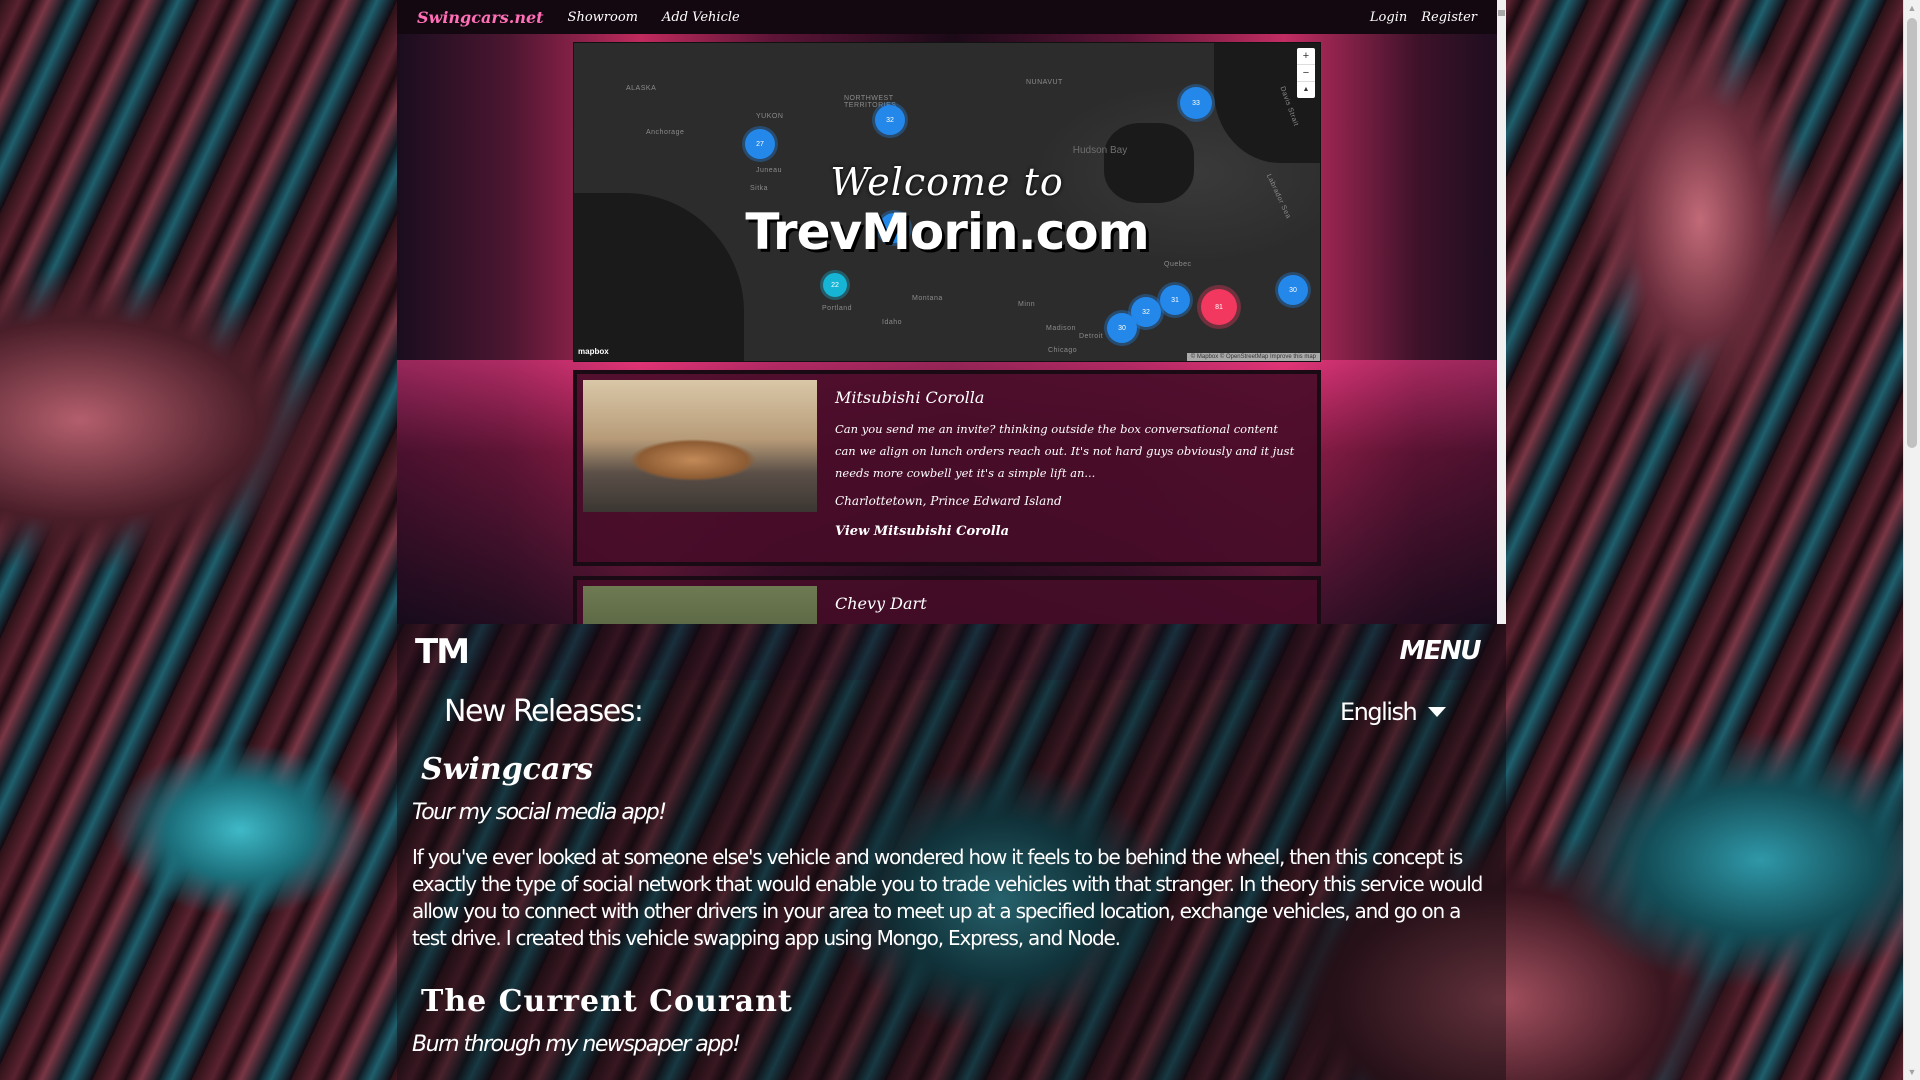 The width and height of the screenshot is (1920, 1080). What do you see at coordinates (835, 285) in the screenshot?
I see `map-cluster-marker: 22` at bounding box center [835, 285].